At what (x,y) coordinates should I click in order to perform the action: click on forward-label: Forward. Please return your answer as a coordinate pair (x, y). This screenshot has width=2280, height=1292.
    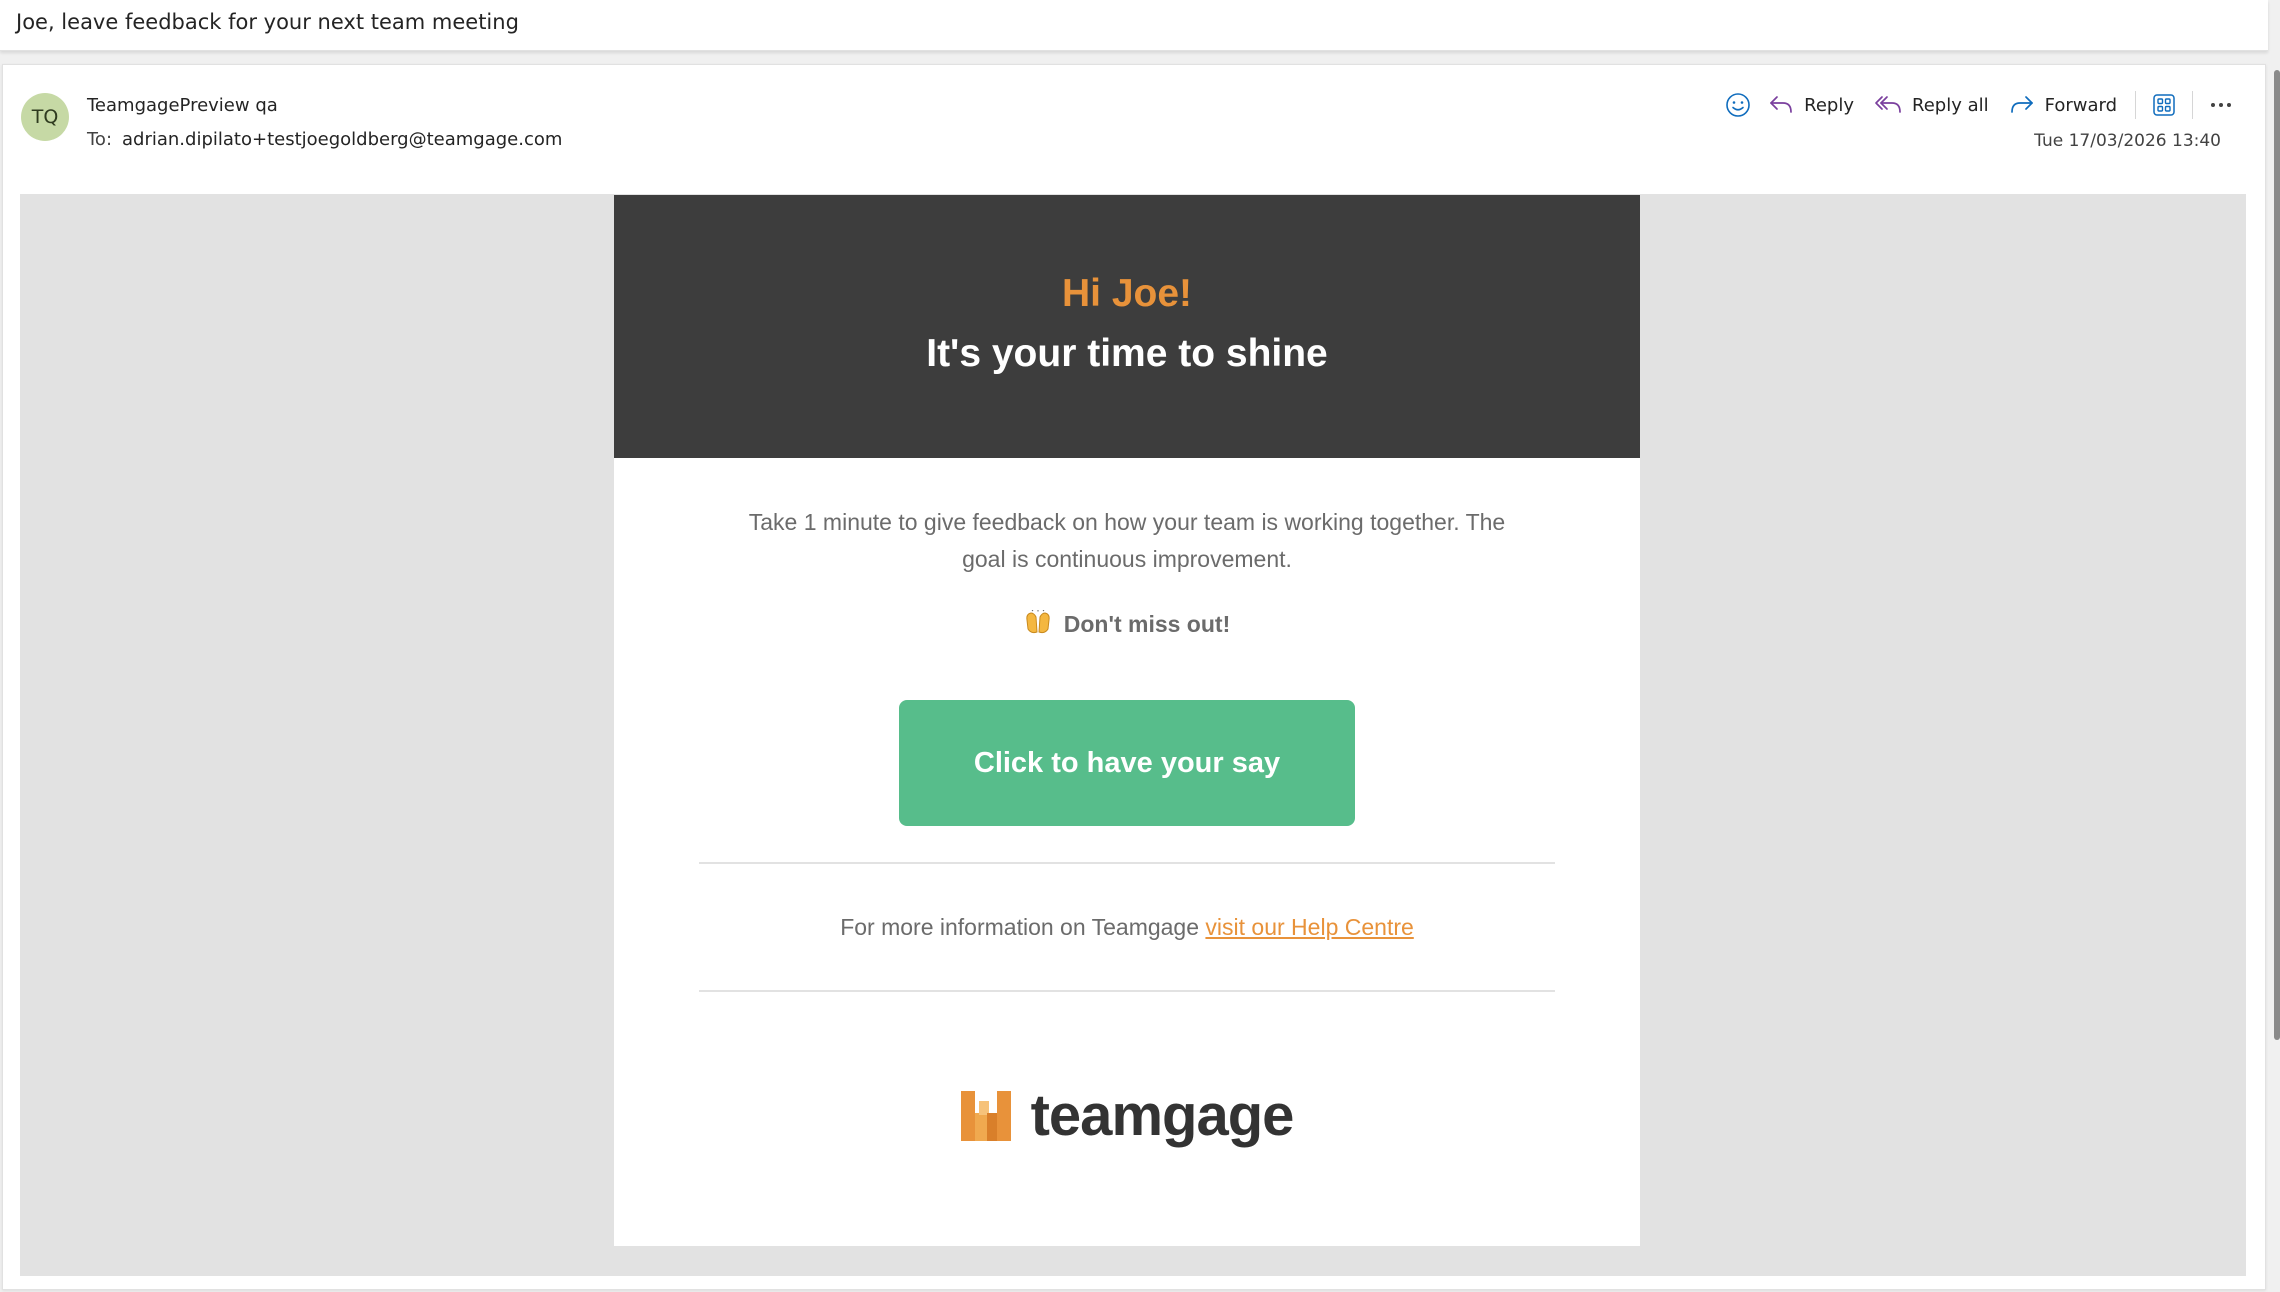
    Looking at the image, I should click on (2080, 105).